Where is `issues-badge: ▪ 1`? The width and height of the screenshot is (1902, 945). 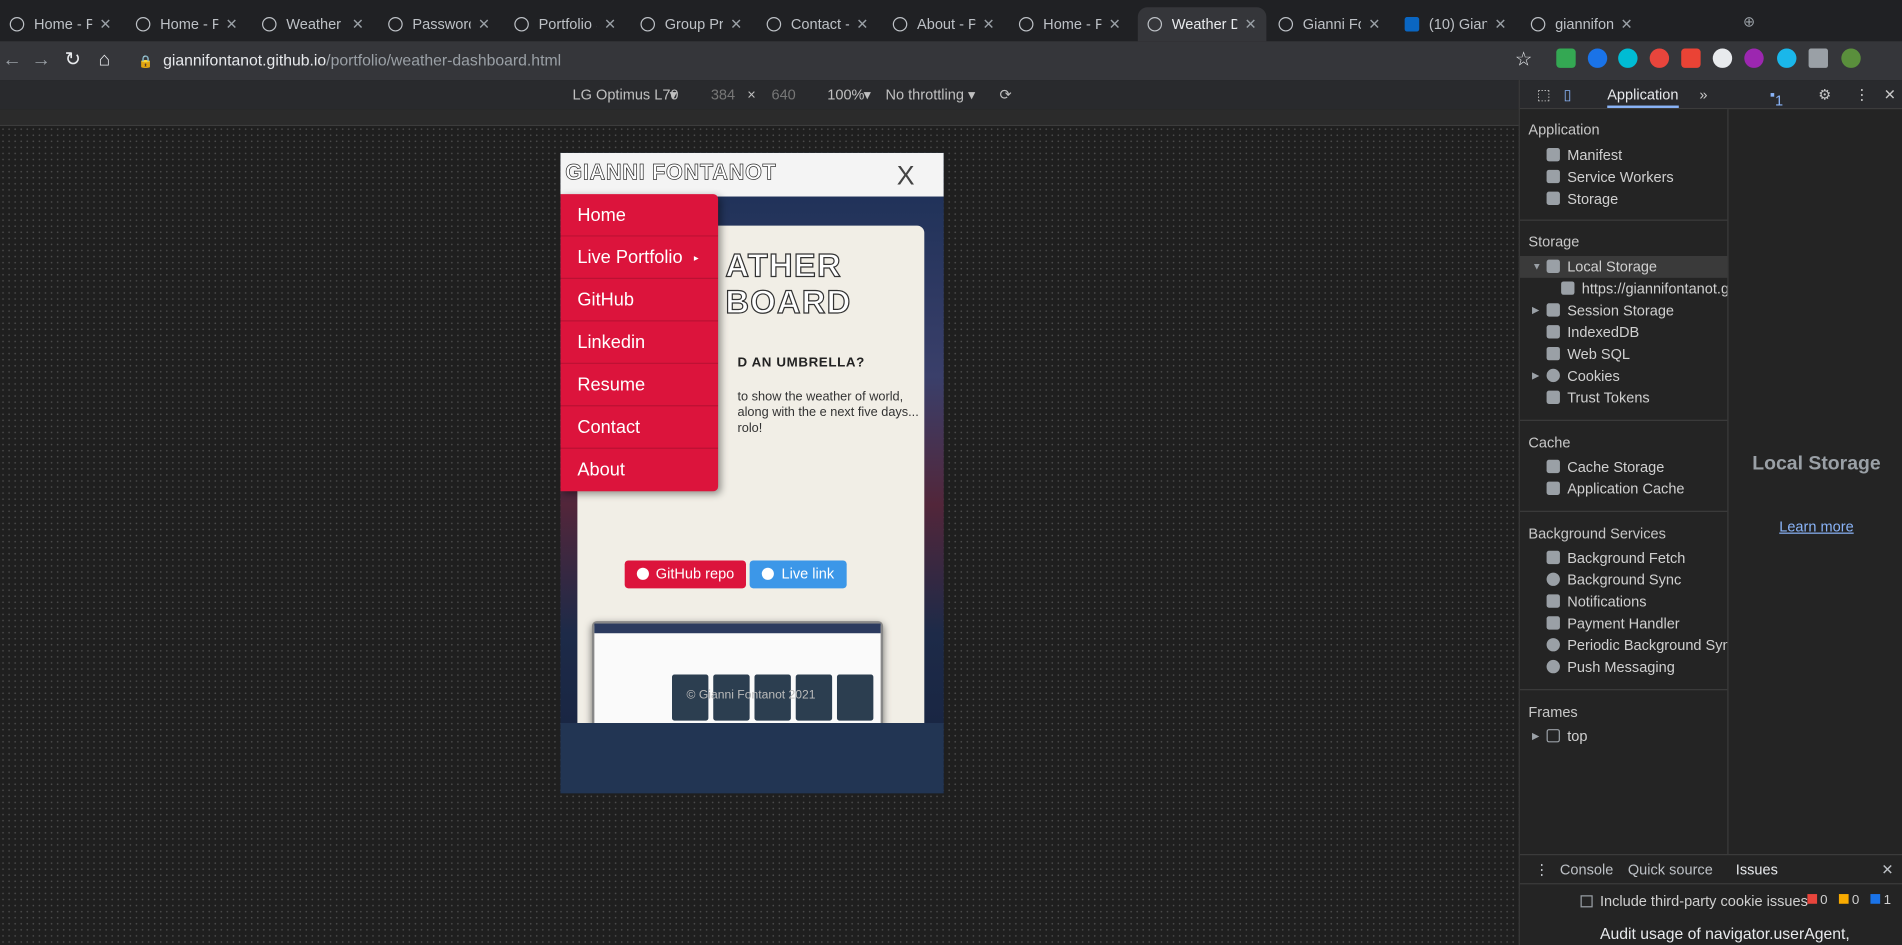
issues-badge: ▪ 1 is located at coordinates (1776, 97).